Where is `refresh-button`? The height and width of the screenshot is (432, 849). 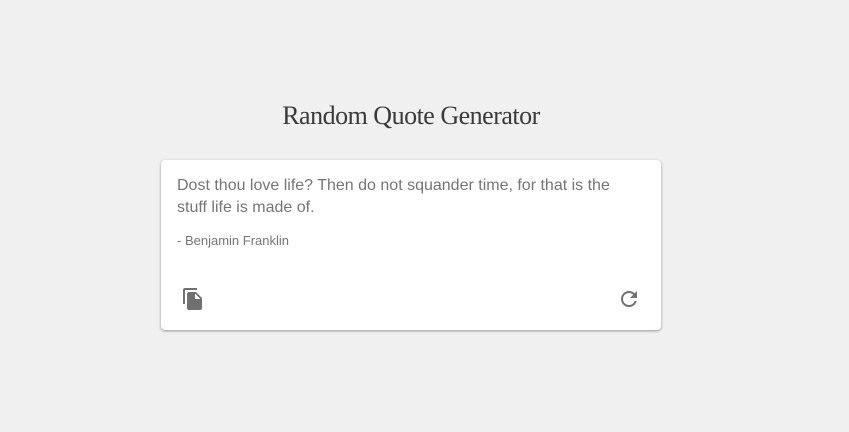
refresh-button is located at coordinates (629, 299).